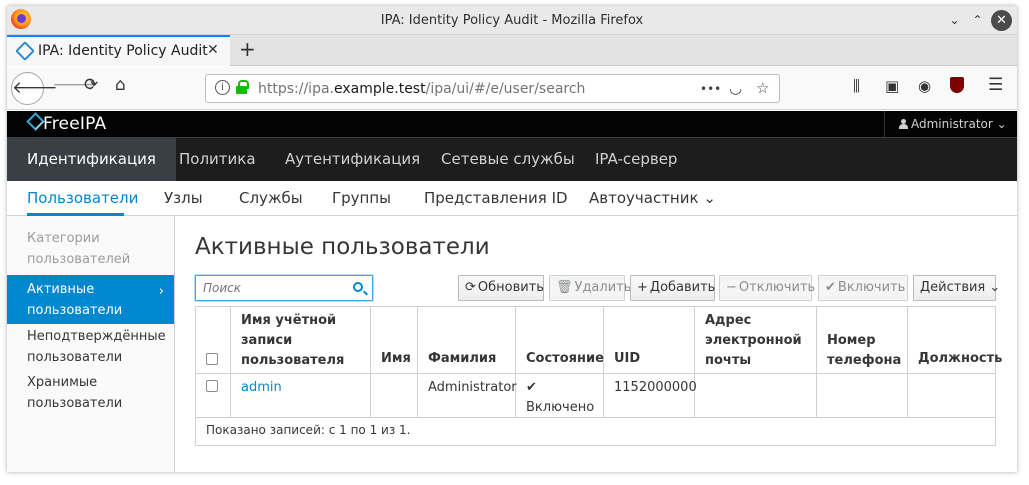 The height and width of the screenshot is (485, 1029). What do you see at coordinates (977, 20) in the screenshot?
I see `maximize-button: ⌃` at bounding box center [977, 20].